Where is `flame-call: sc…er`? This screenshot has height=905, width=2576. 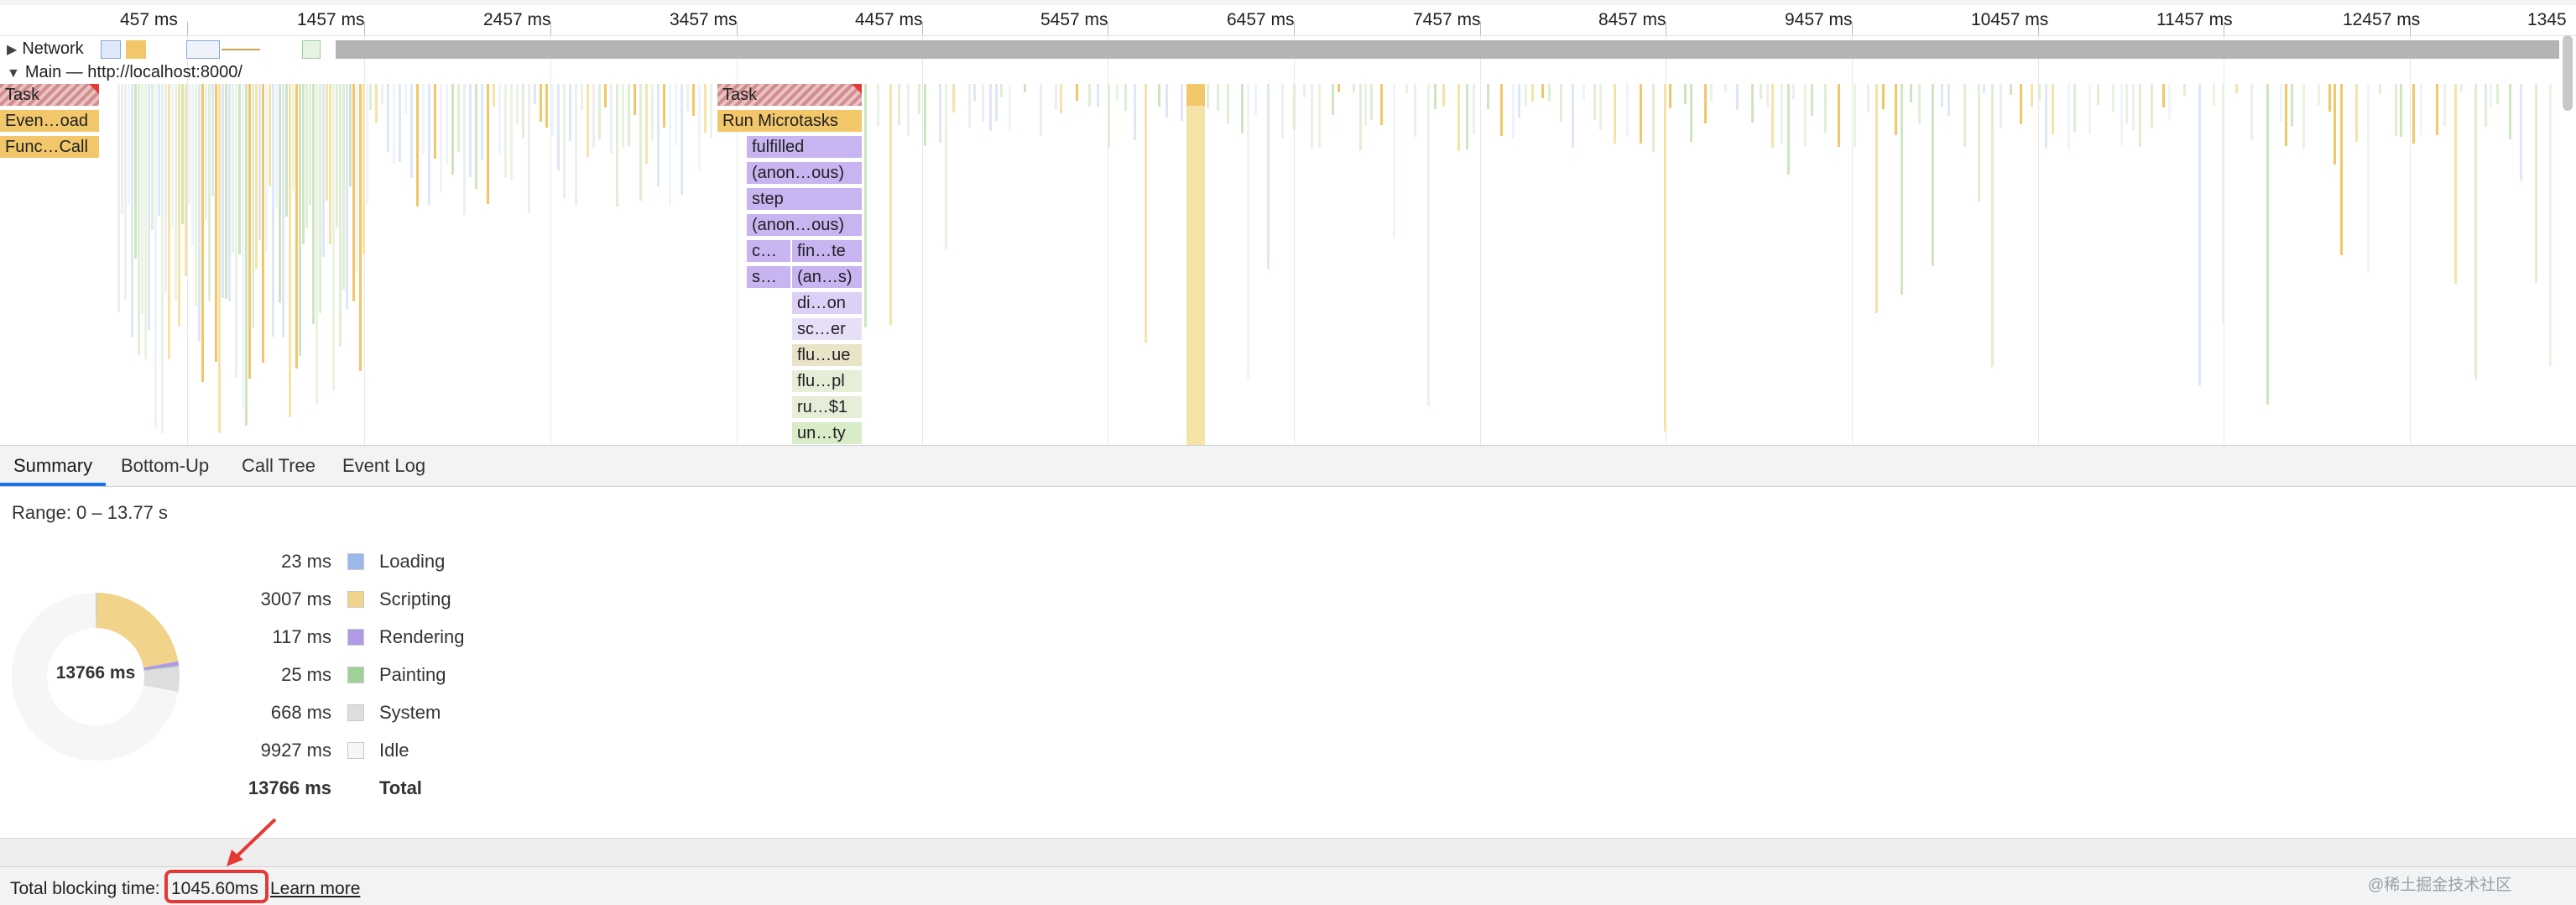
flame-call: sc…er is located at coordinates (827, 329).